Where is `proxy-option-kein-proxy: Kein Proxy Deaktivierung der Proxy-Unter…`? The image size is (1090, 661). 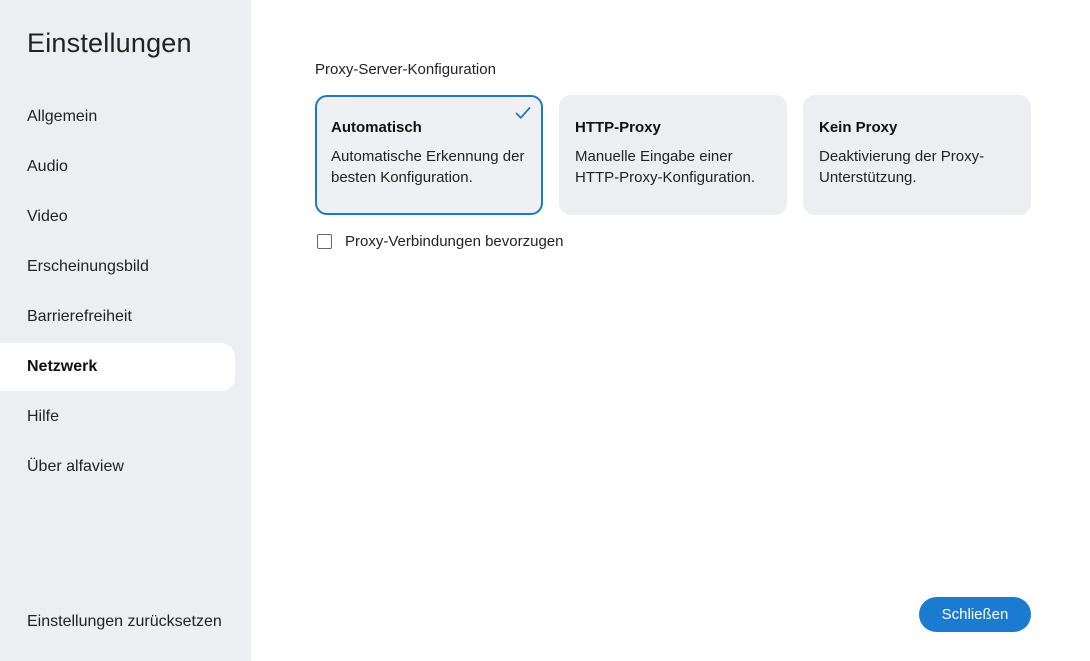 proxy-option-kein-proxy: Kein Proxy Deaktivierung der Proxy-Unter… is located at coordinates (917, 155).